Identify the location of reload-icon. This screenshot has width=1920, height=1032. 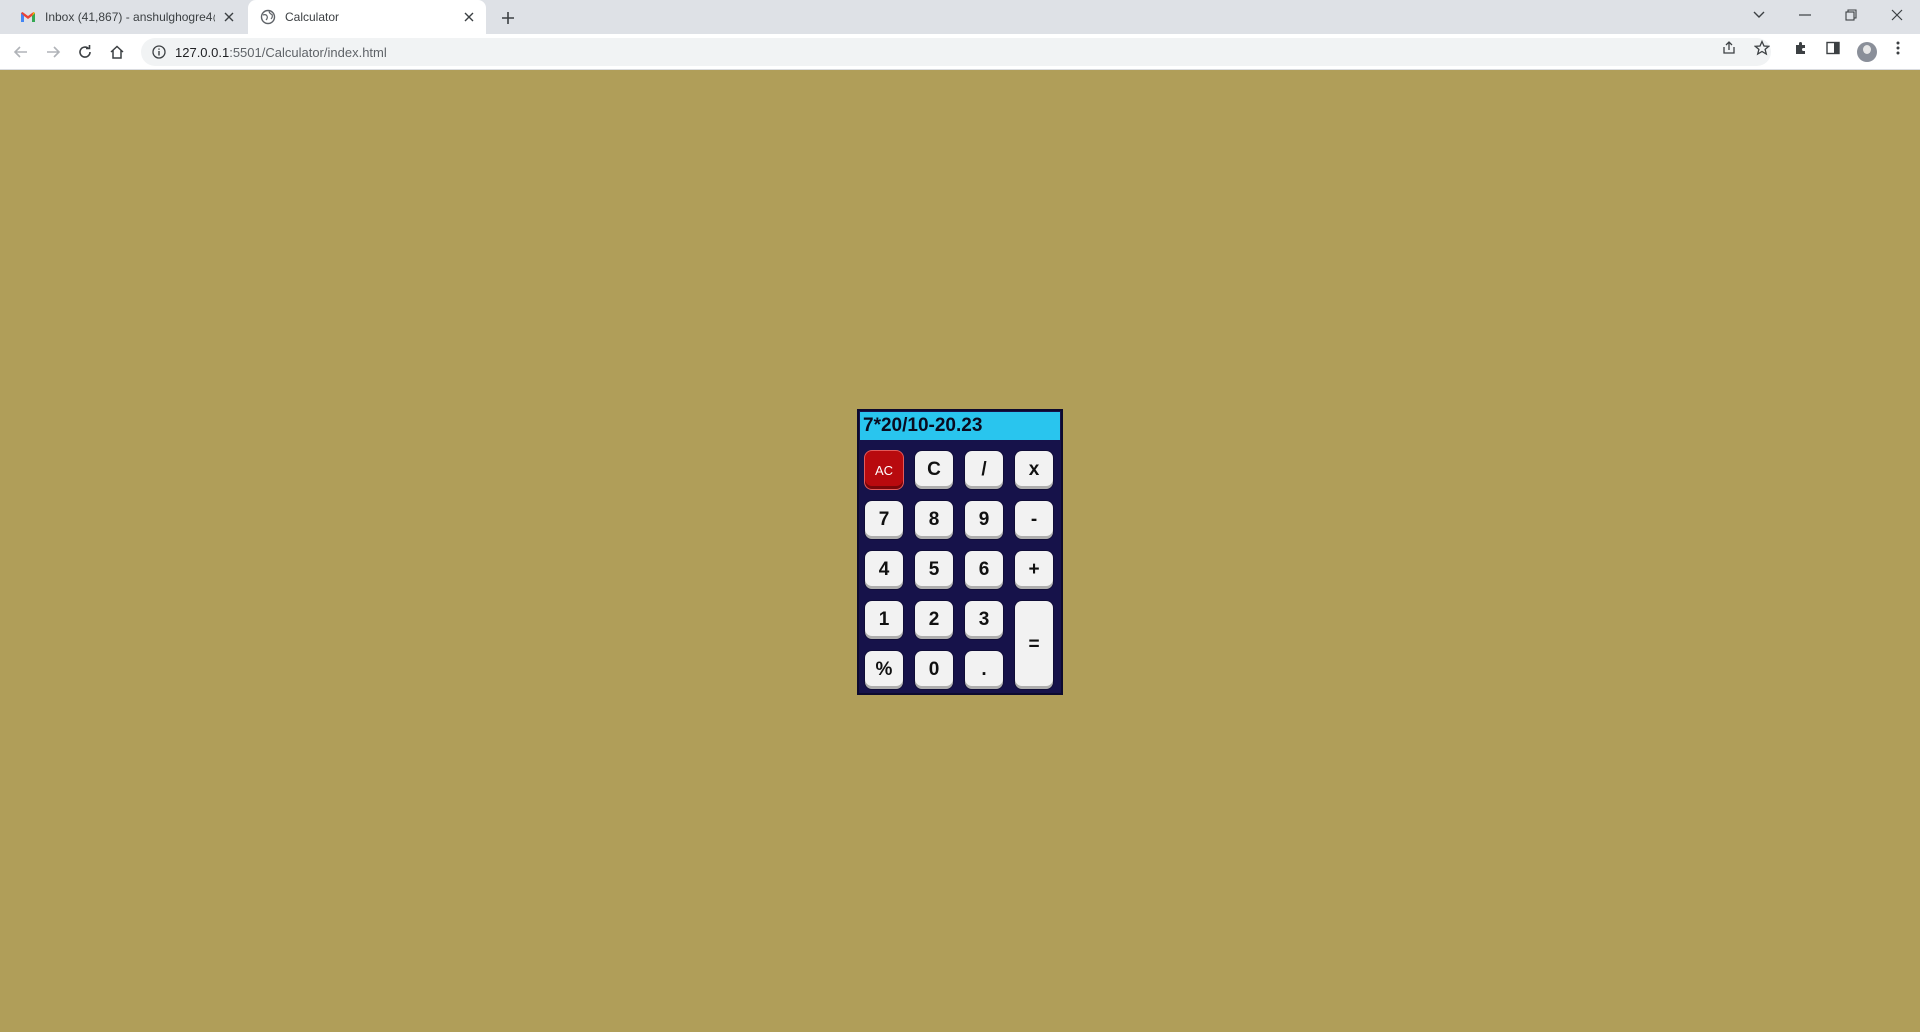
(85, 51).